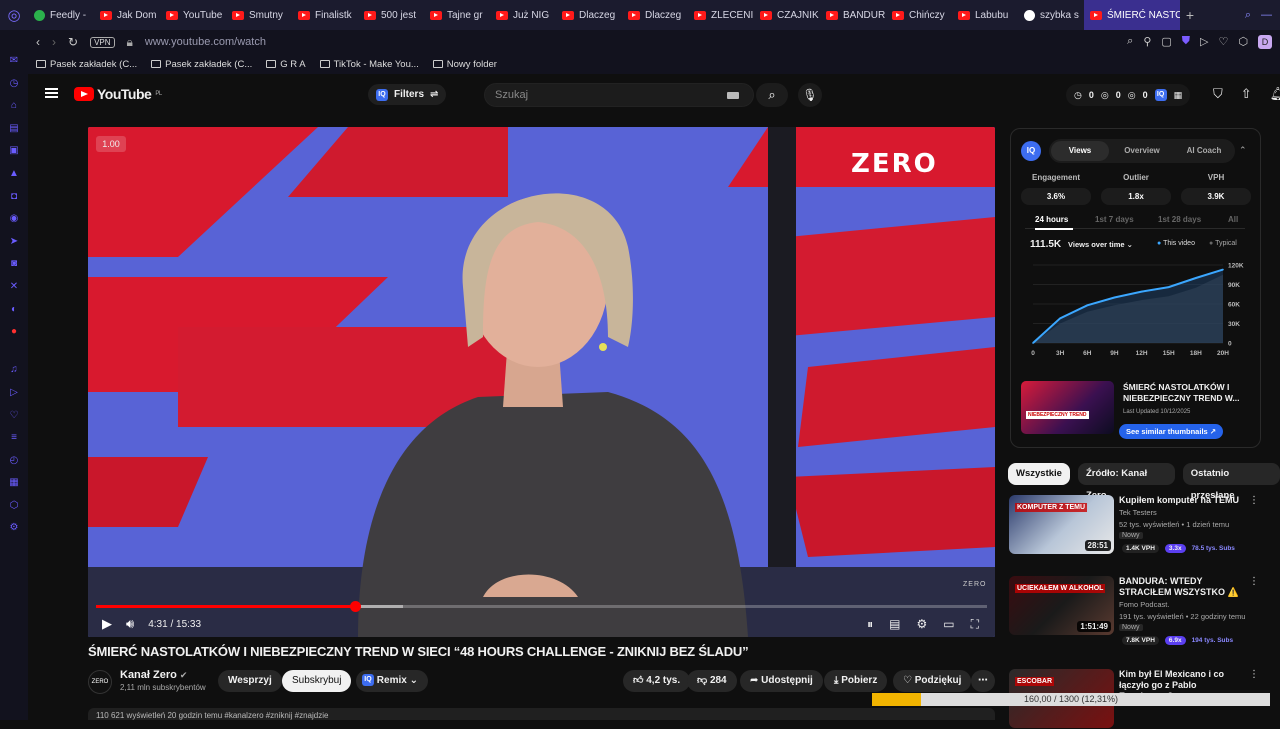  Describe the element at coordinates (407, 94) in the screenshot. I see `filters-button: IQ Filters ⇌` at that location.